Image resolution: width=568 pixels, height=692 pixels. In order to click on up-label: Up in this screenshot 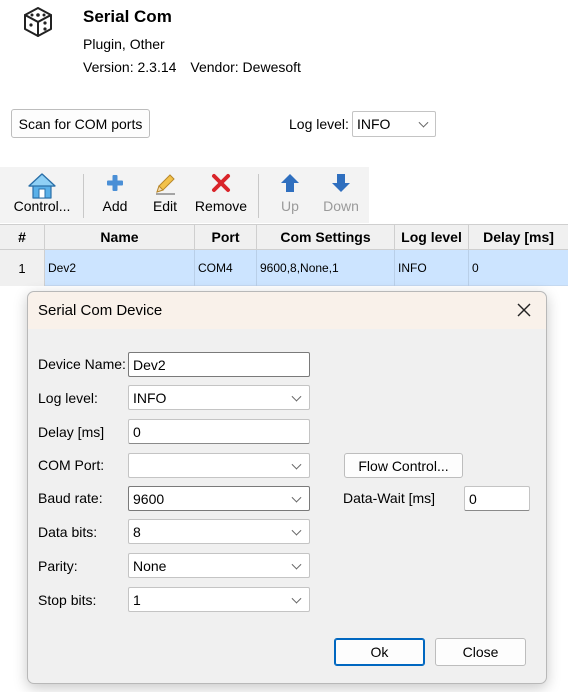, I will do `click(290, 206)`.